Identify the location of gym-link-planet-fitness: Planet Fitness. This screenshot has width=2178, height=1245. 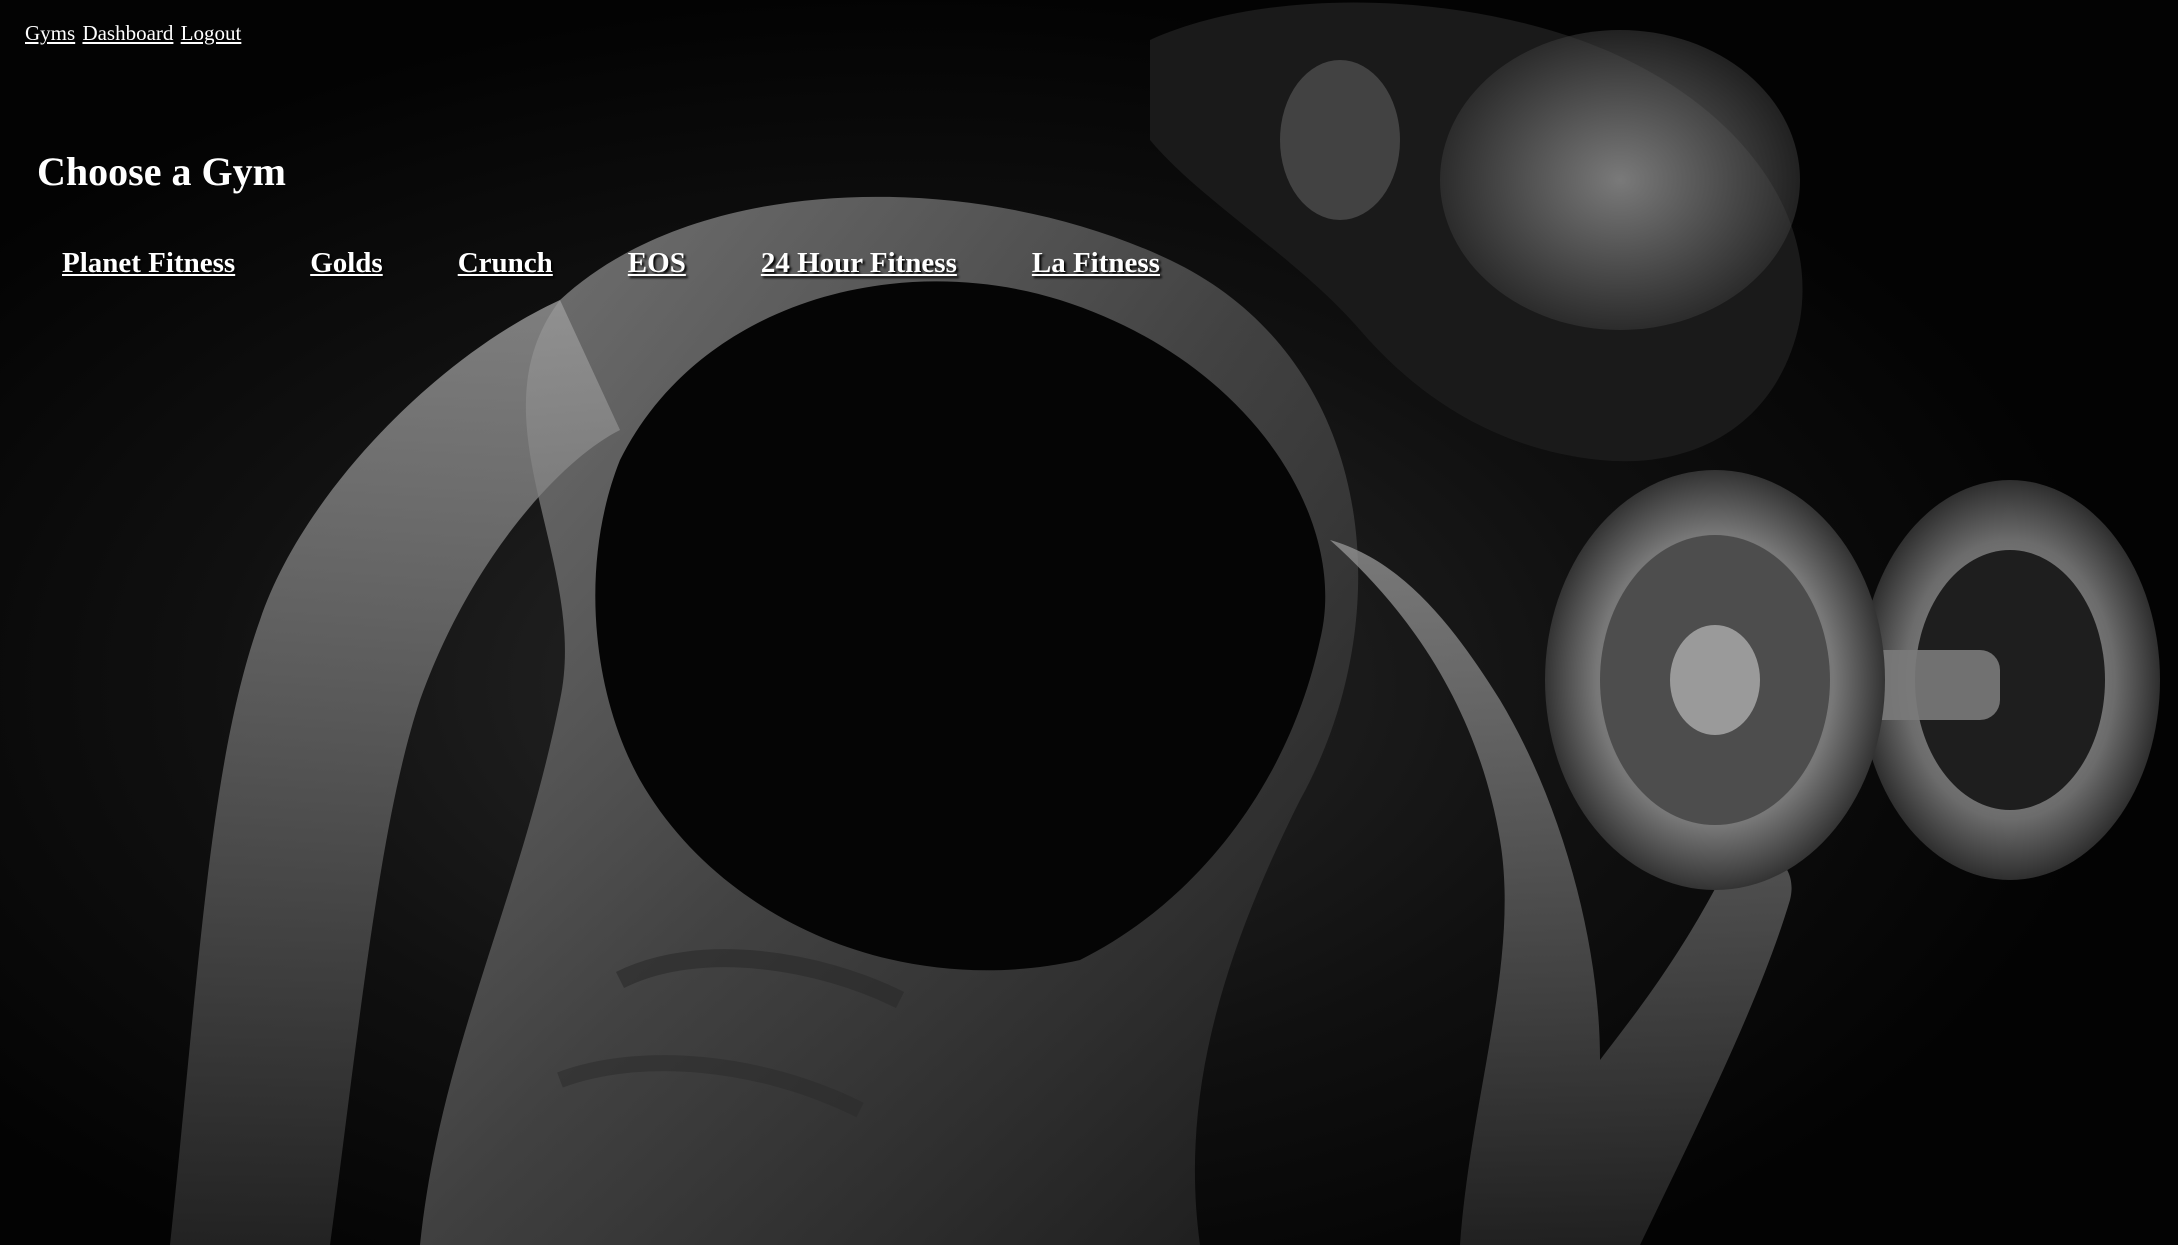
(148, 263).